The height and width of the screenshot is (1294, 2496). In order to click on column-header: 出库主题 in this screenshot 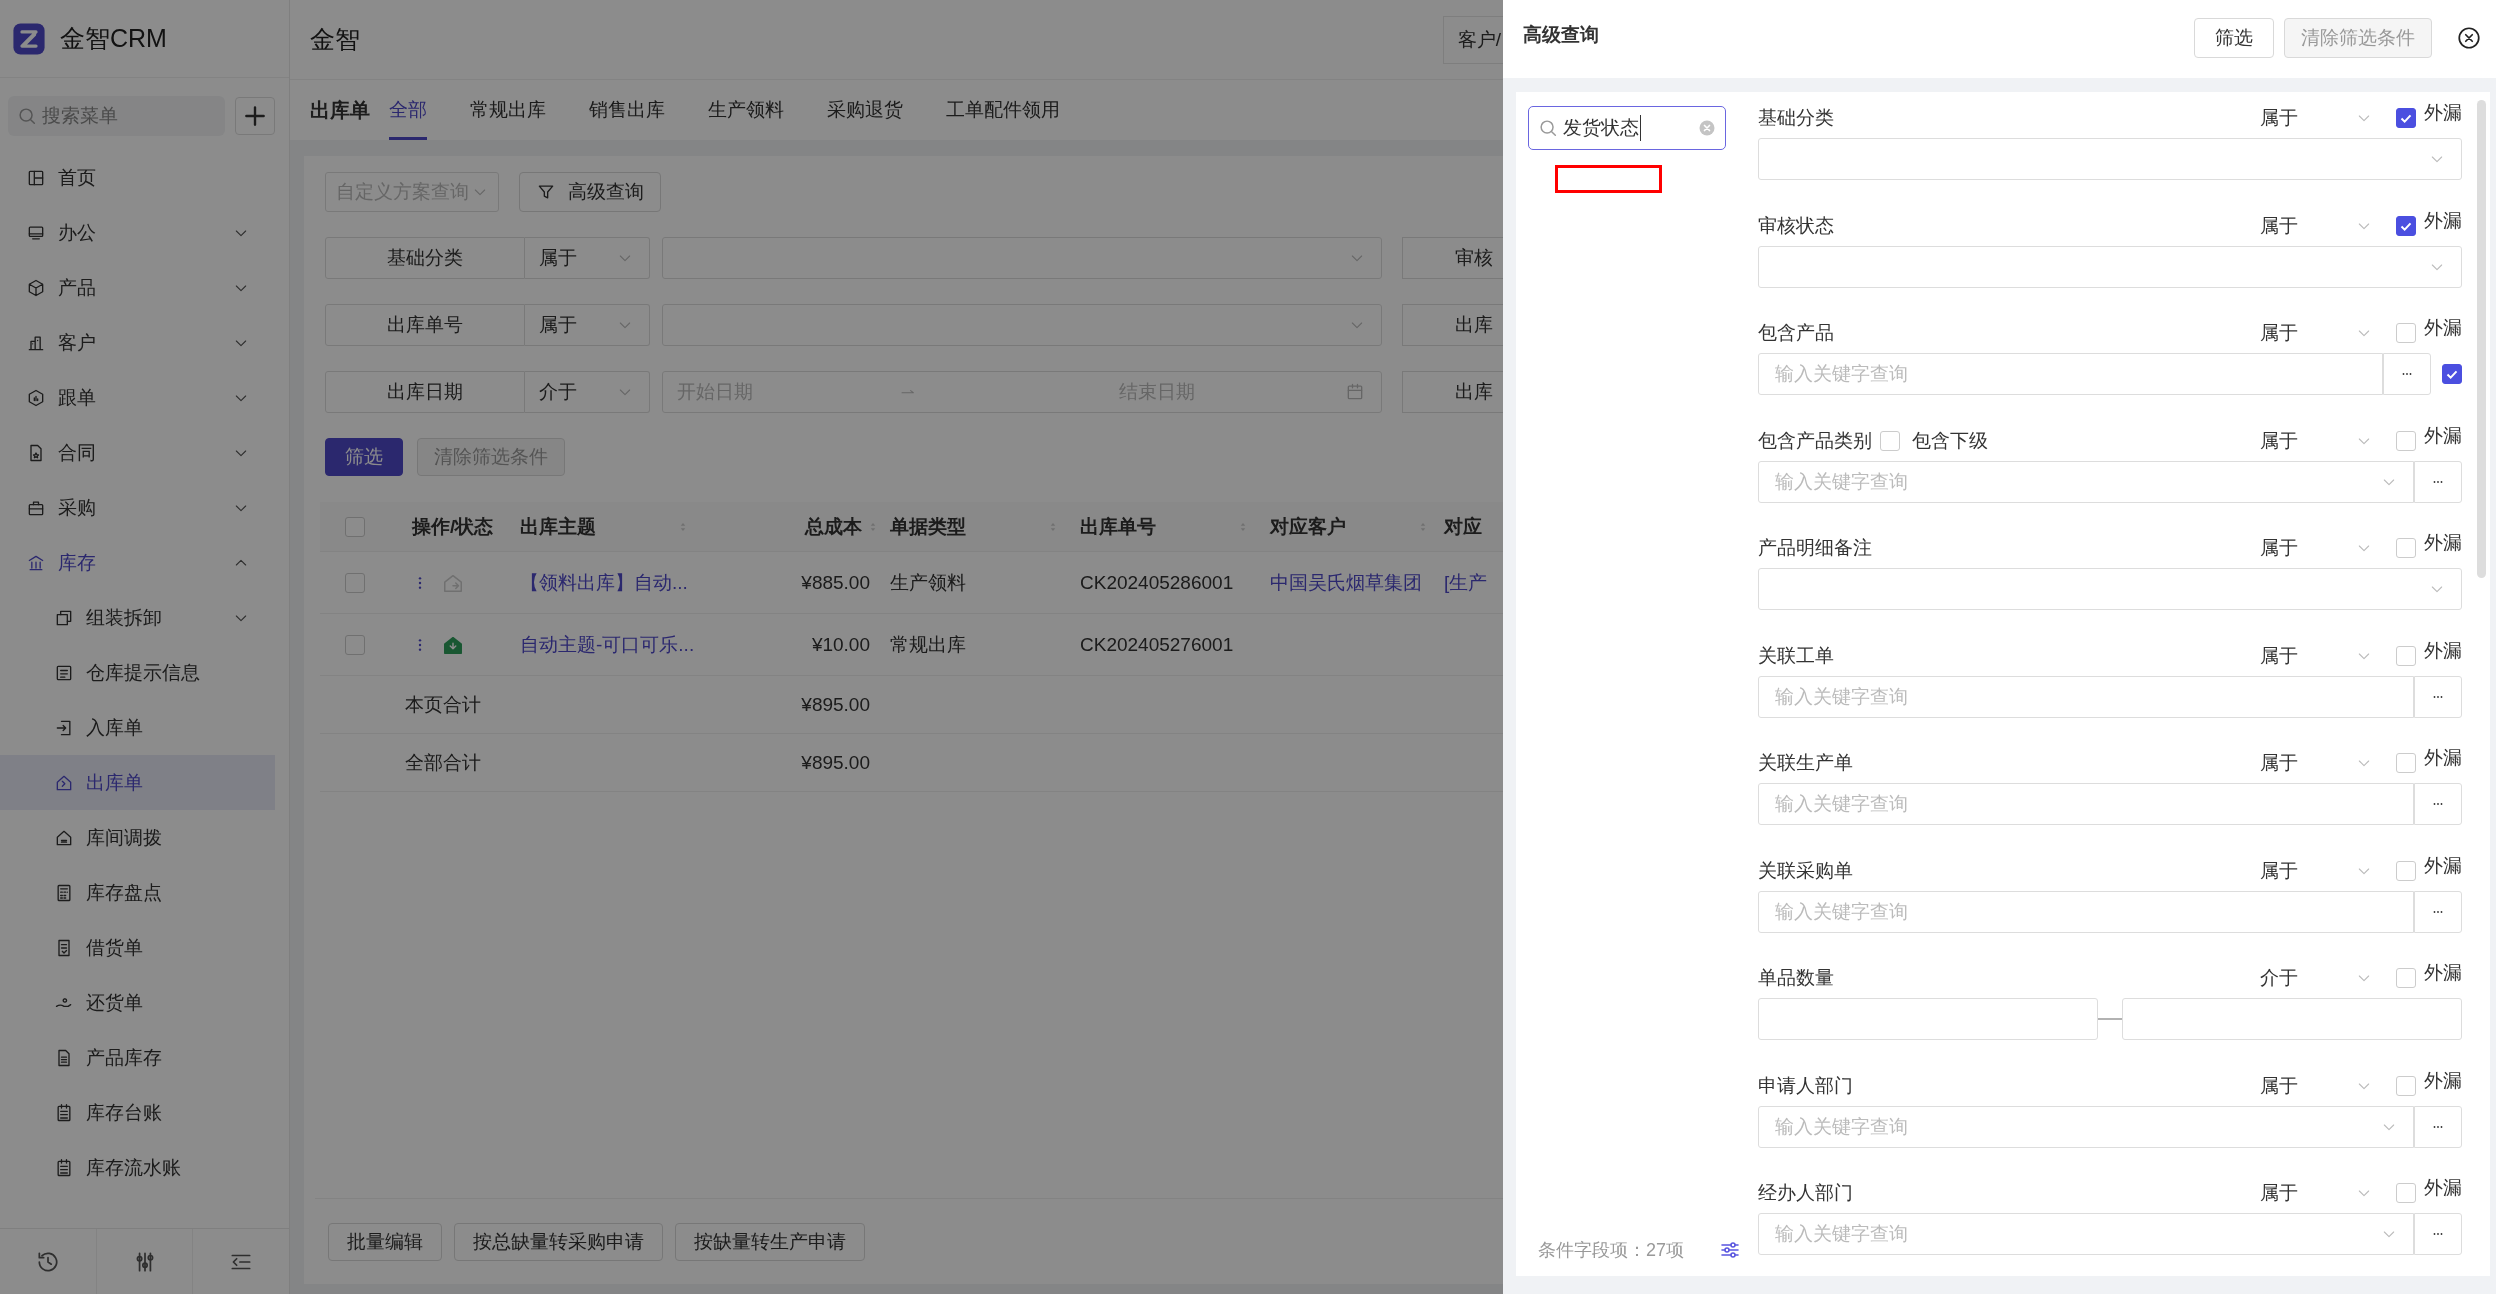, I will do `click(558, 526)`.